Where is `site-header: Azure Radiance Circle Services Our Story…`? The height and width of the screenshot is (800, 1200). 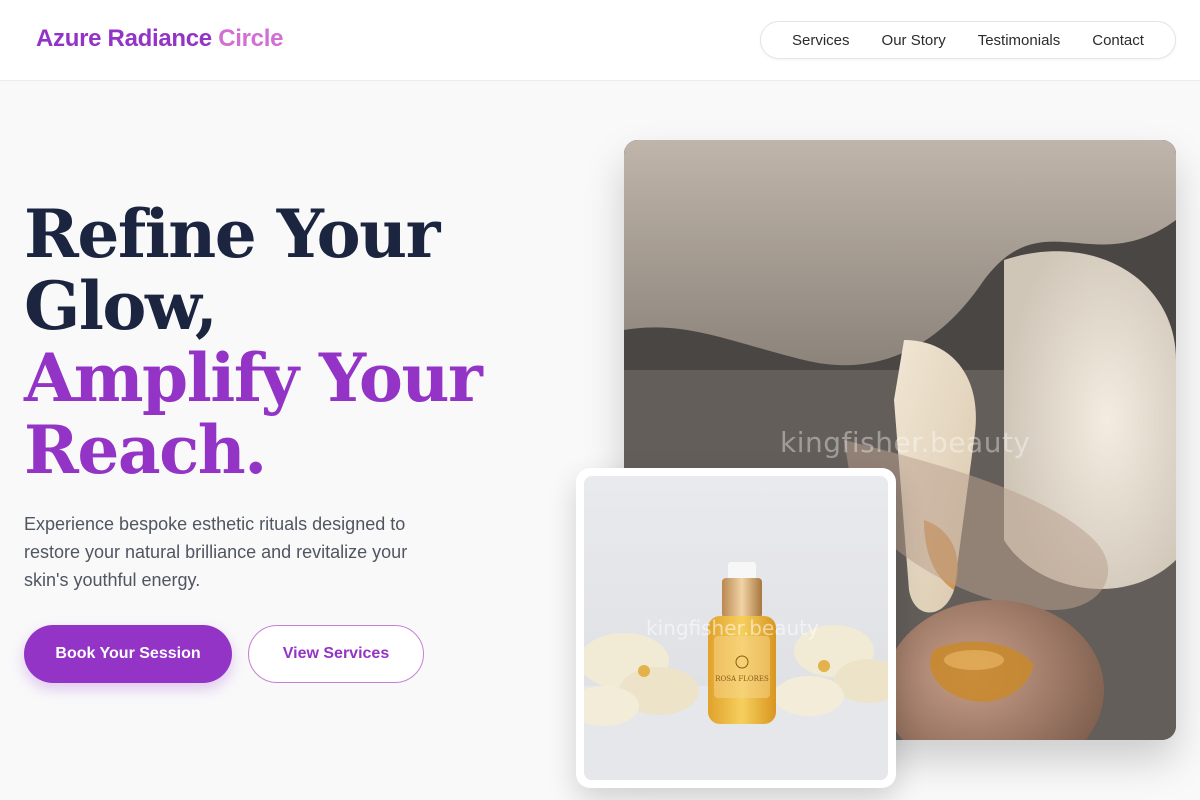
site-header: Azure Radiance Circle Services Our Story… is located at coordinates (600, 40).